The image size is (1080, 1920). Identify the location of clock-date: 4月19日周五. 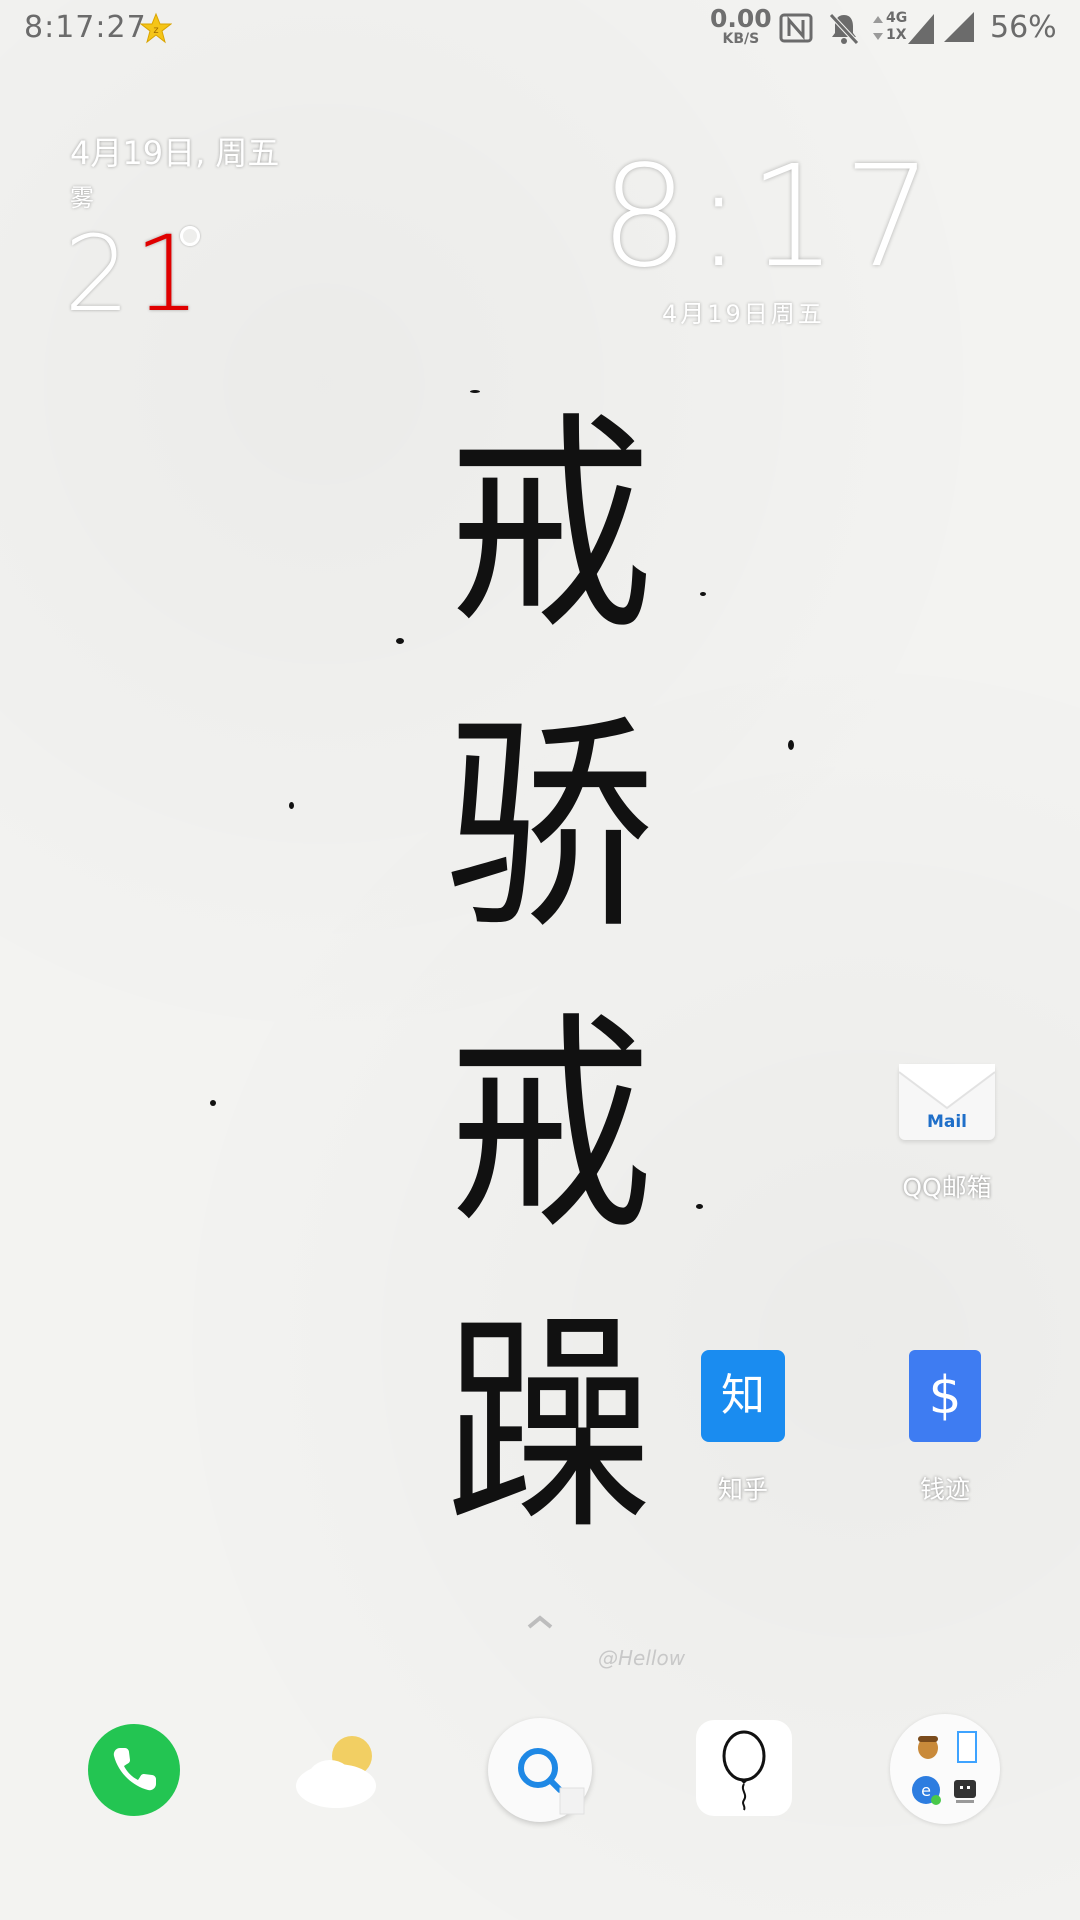
(743, 314).